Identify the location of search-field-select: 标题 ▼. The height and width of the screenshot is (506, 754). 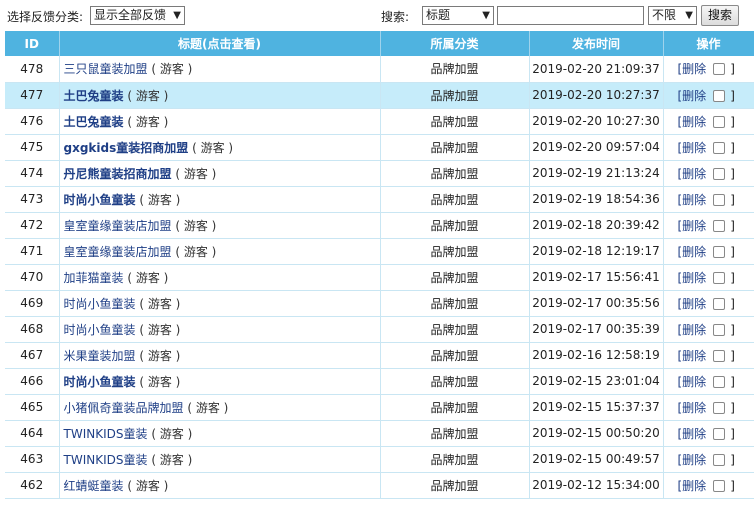
(458, 15).